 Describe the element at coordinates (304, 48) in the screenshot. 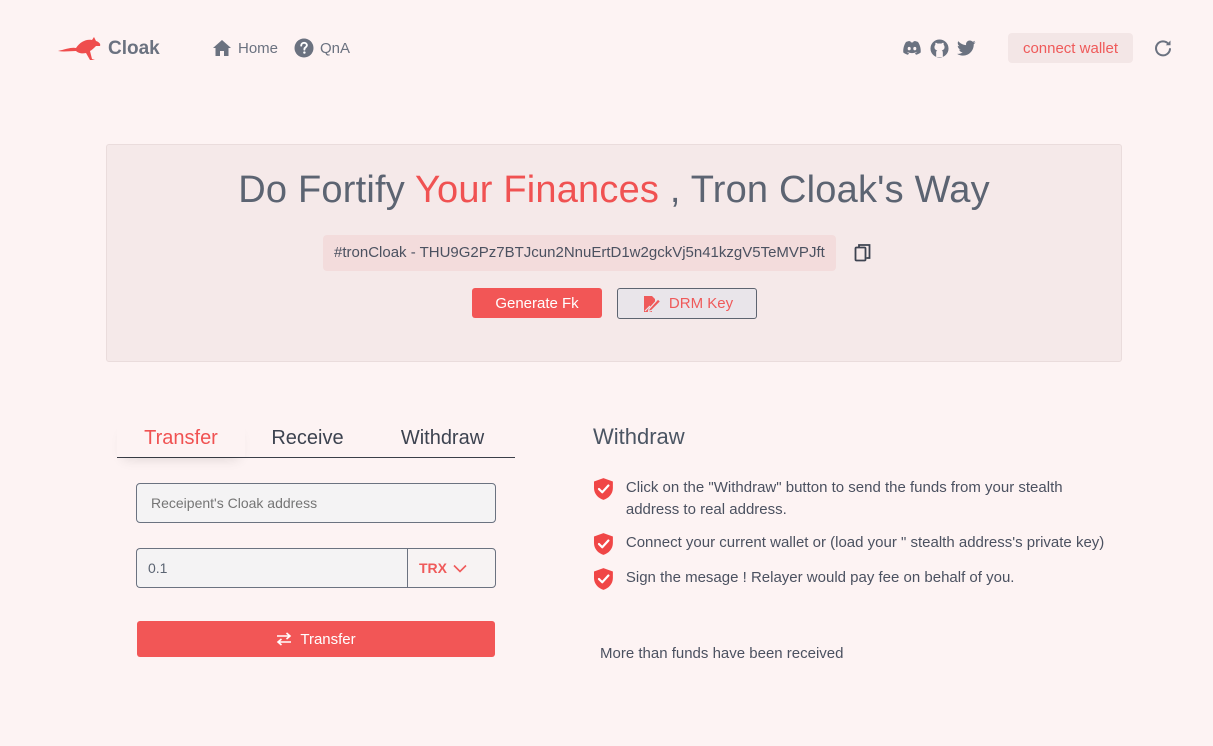

I see `question-icon` at that location.